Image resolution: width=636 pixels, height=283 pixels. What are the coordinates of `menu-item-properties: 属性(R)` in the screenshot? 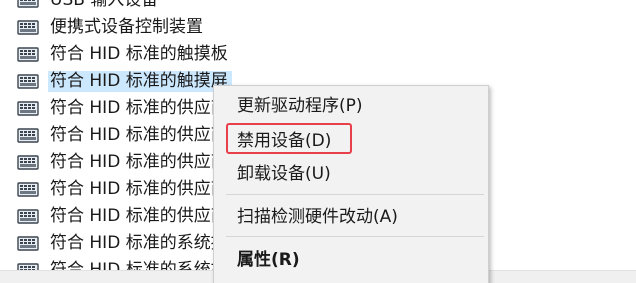 It's located at (351, 260).